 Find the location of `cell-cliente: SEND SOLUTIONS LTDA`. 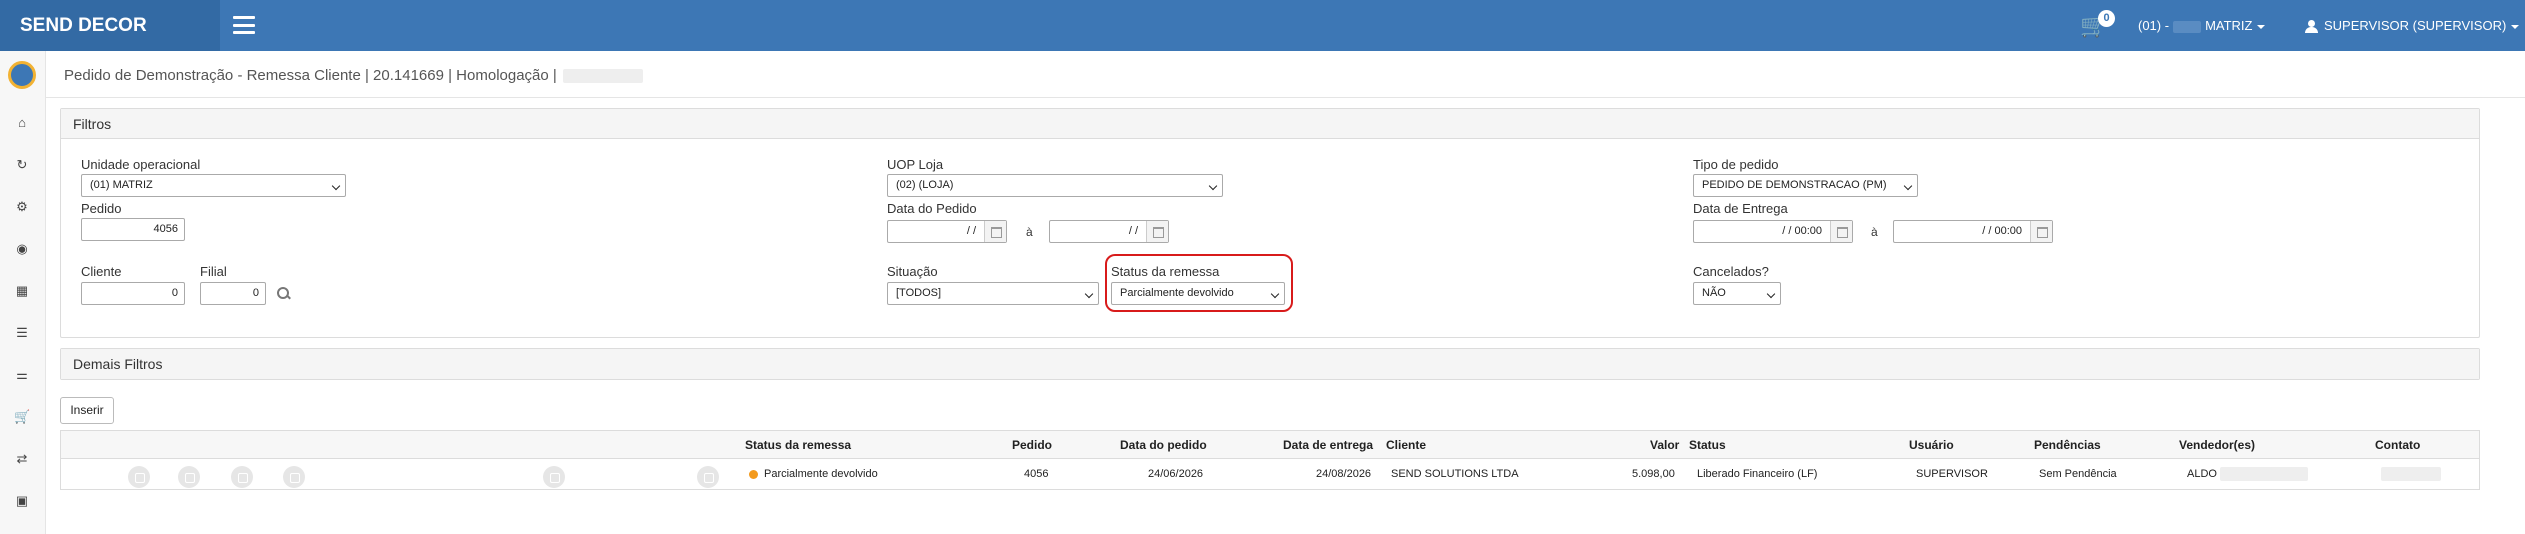

cell-cliente: SEND SOLUTIONS LTDA is located at coordinates (1455, 474).